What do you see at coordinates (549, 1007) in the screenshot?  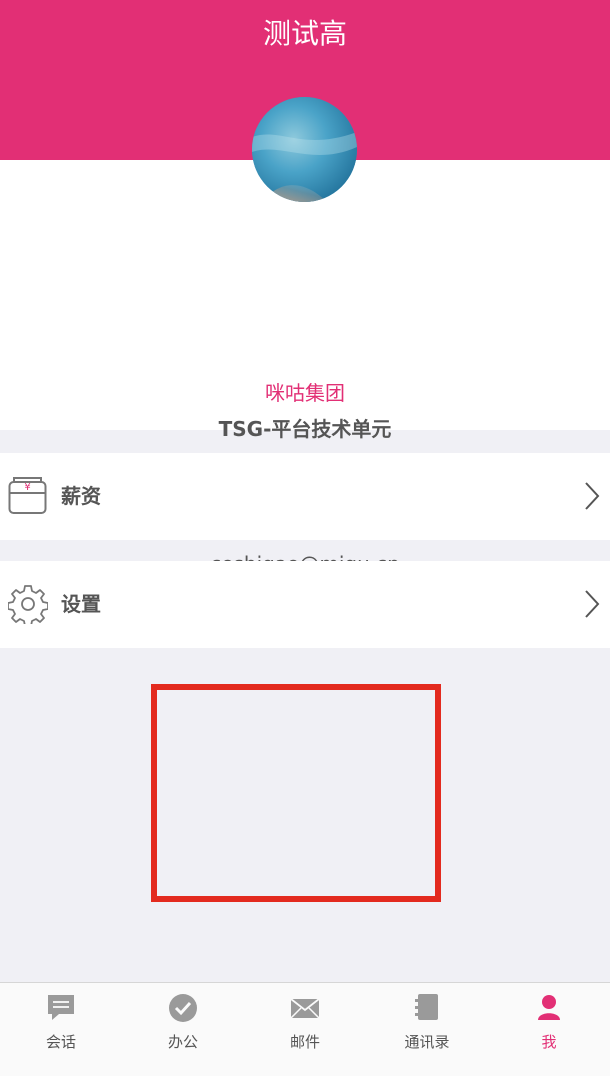 I see `person-icon` at bounding box center [549, 1007].